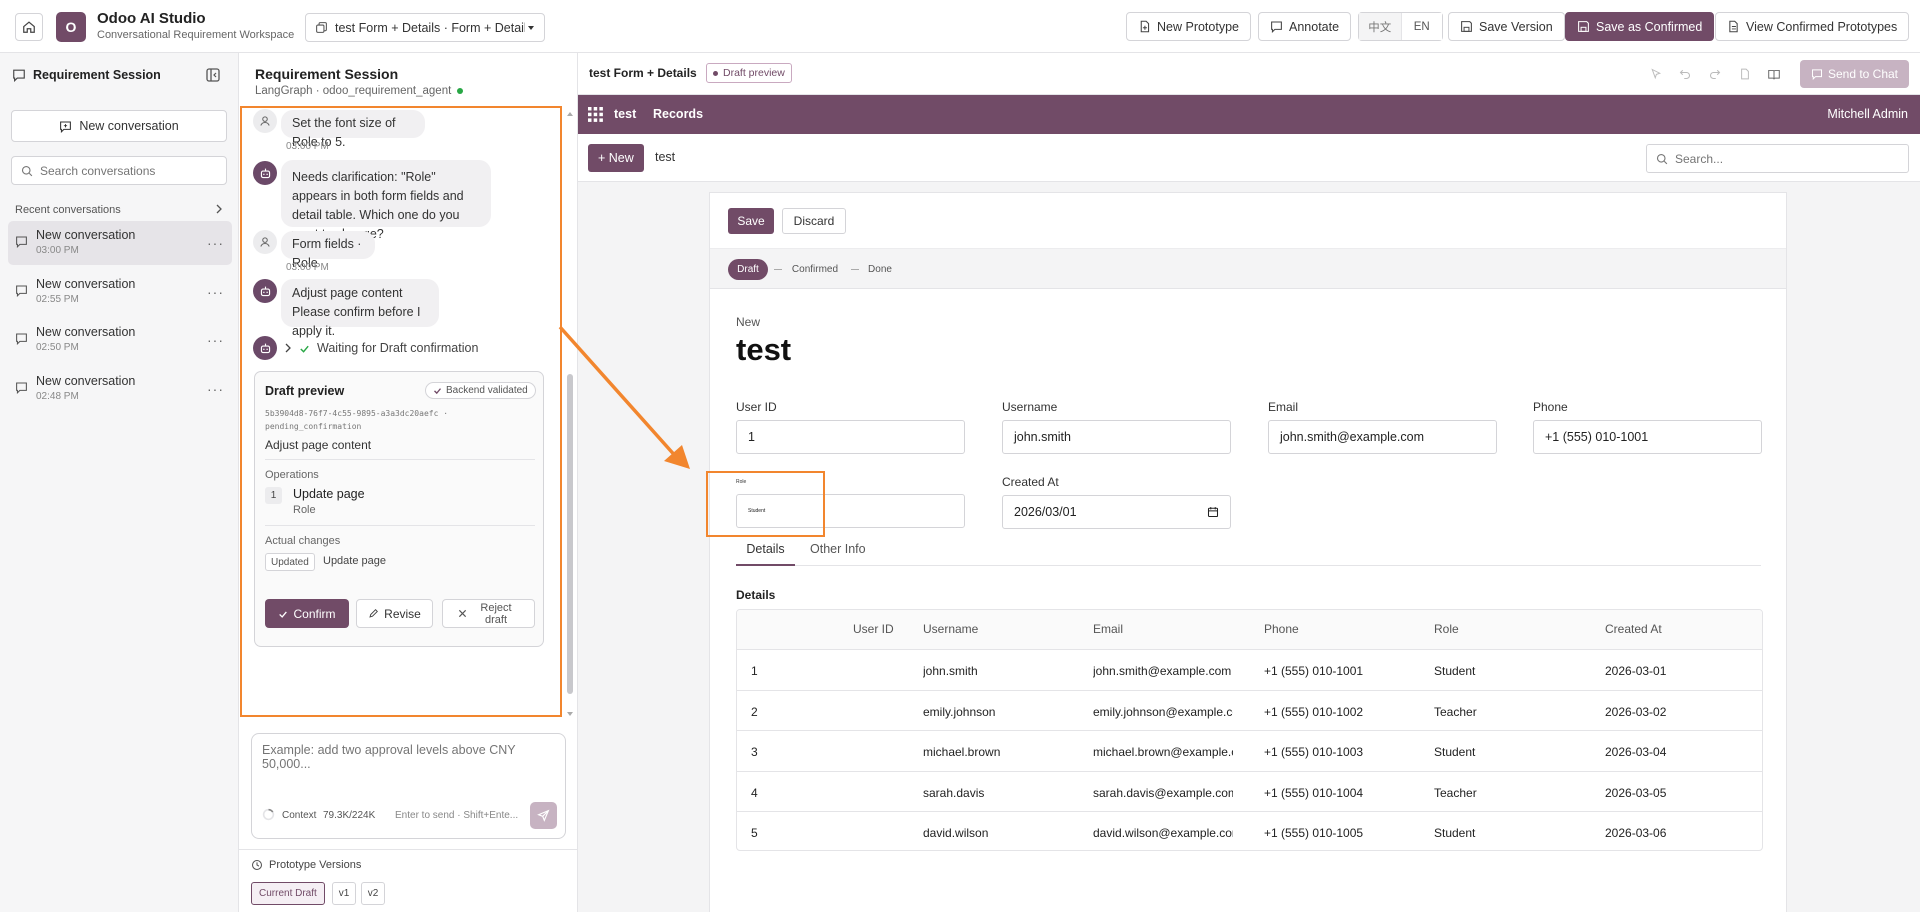 Image resolution: width=1920 pixels, height=912 pixels. Describe the element at coordinates (409, 763) in the screenshot. I see `chat-input` at that location.